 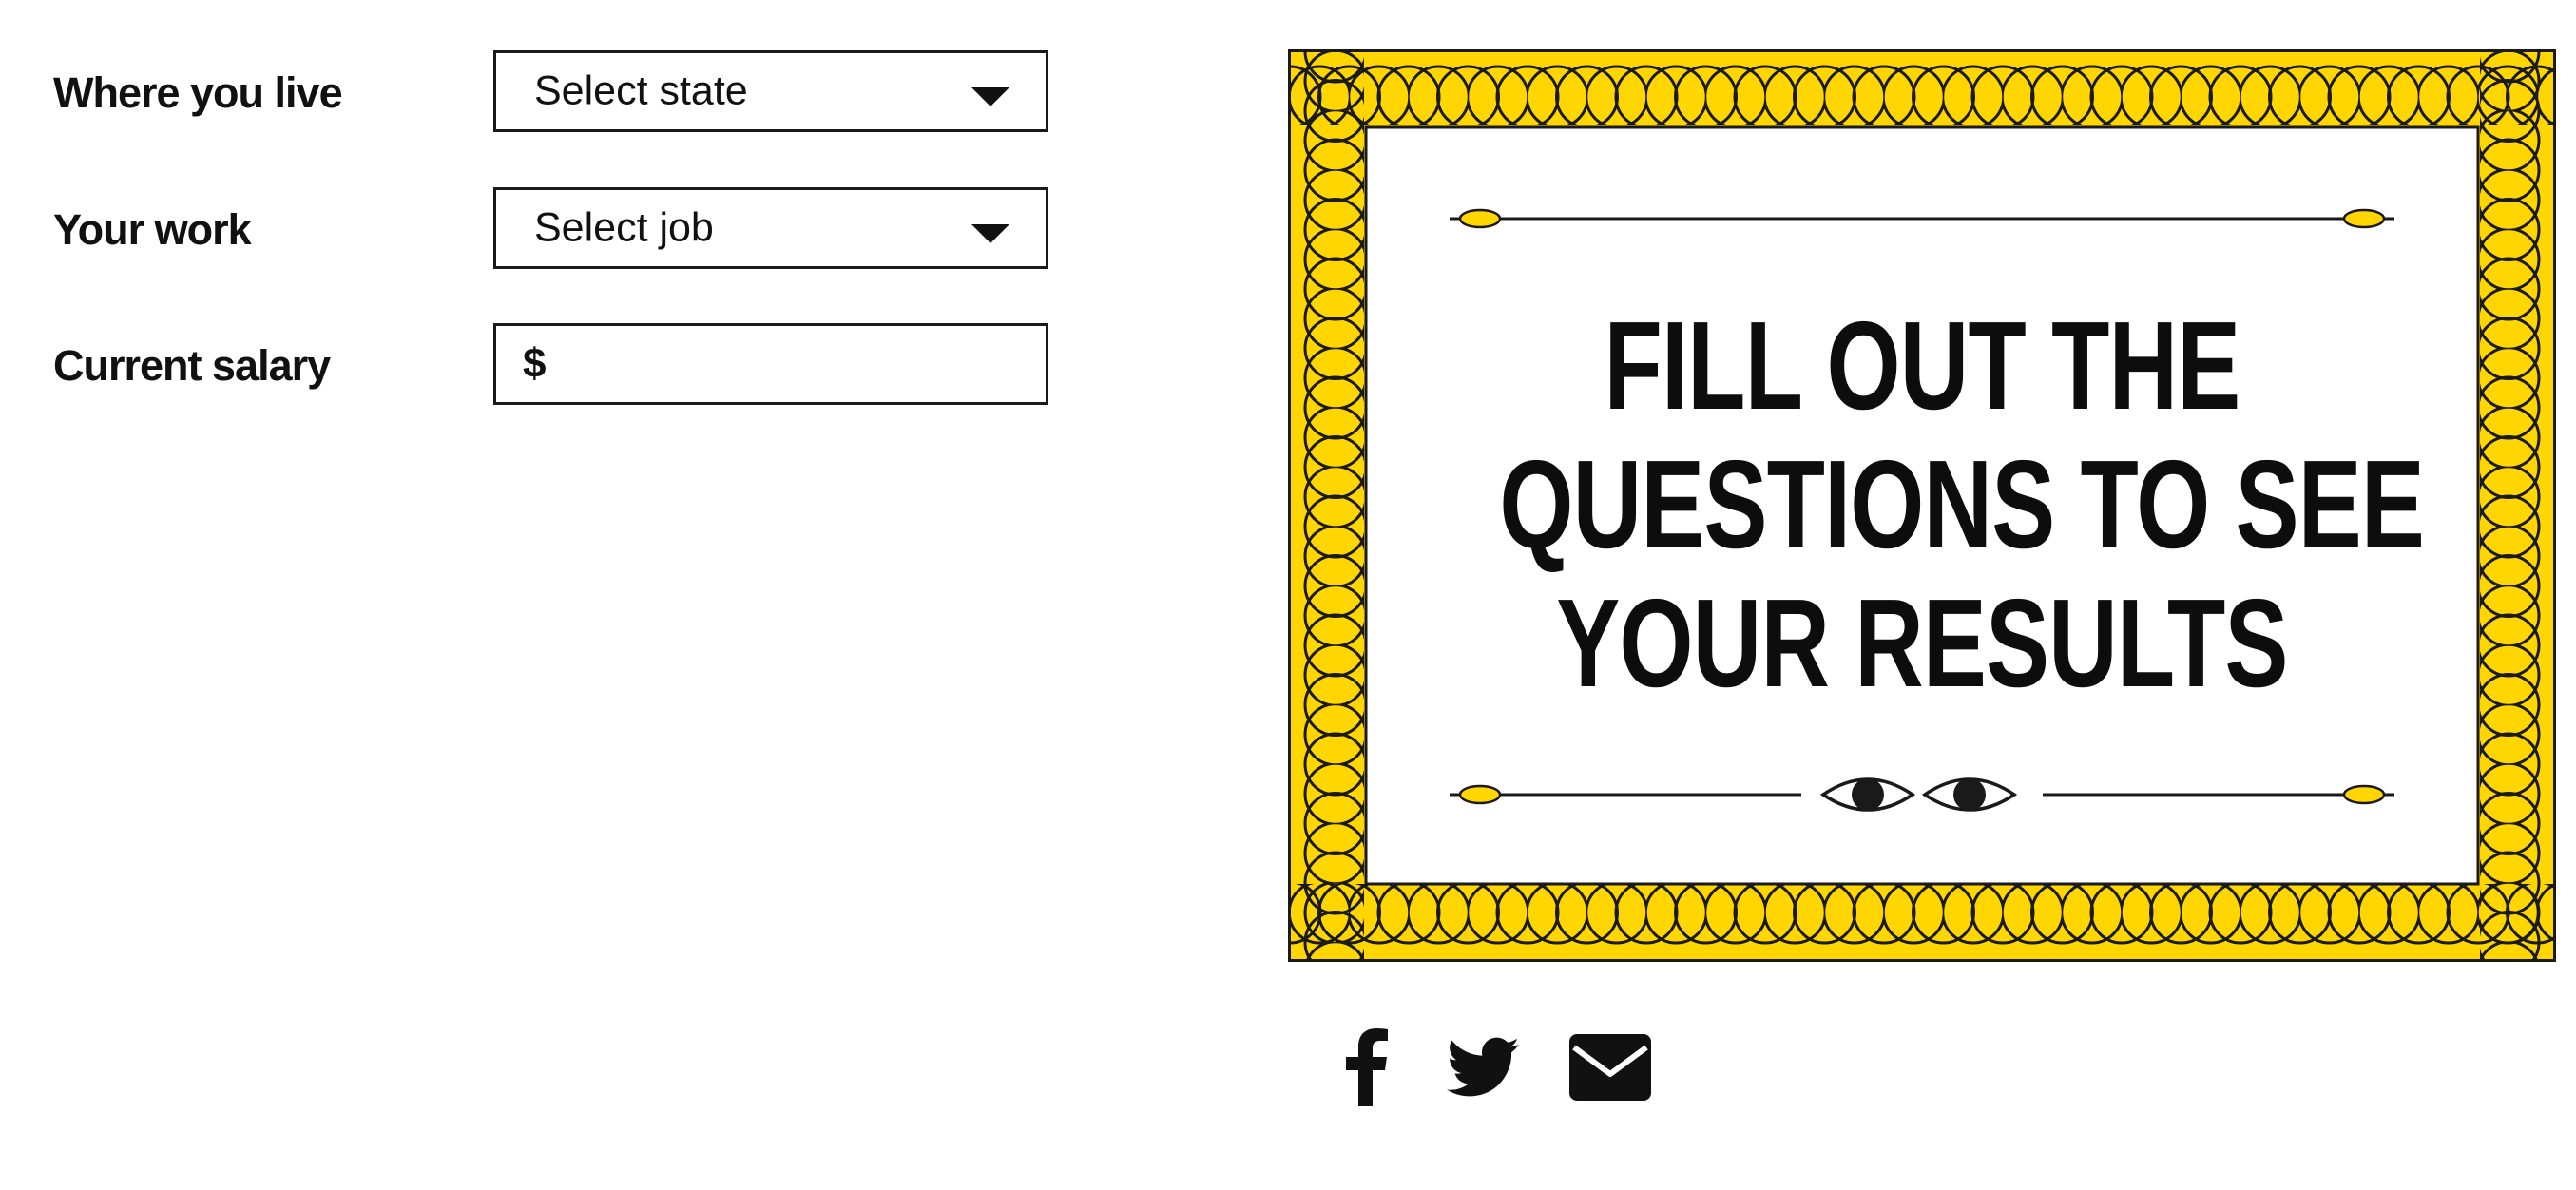 I want to click on location-row: Where you live Select state, so click(x=552, y=93).